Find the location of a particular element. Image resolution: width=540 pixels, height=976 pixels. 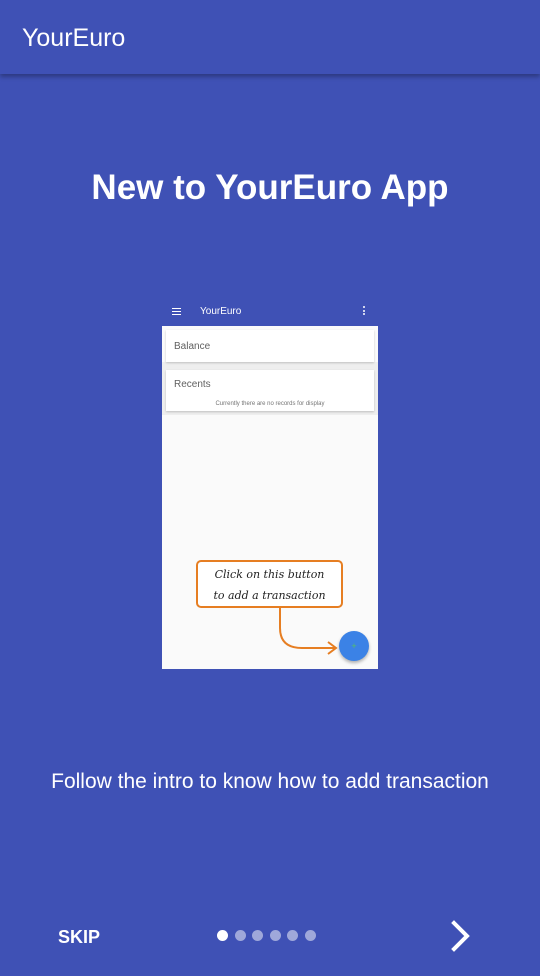

intro-headline: New to YourEuro App is located at coordinates (270, 187).